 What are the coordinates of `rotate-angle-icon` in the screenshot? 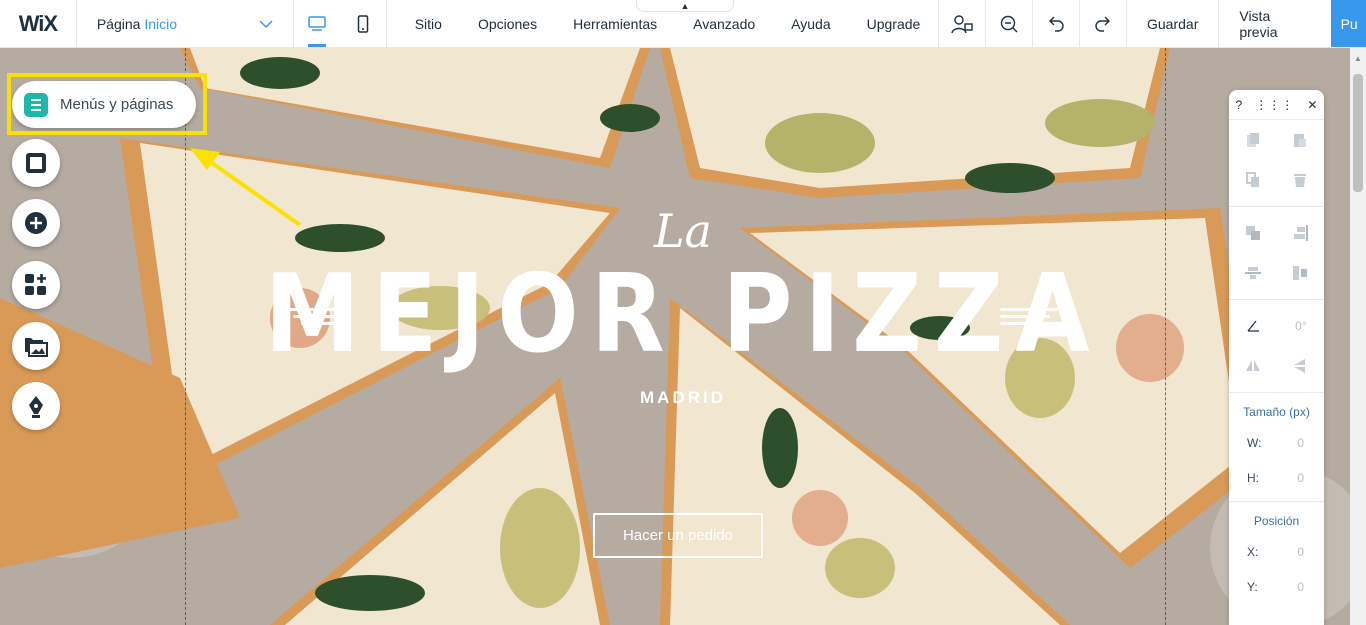 It's located at (1253, 326).